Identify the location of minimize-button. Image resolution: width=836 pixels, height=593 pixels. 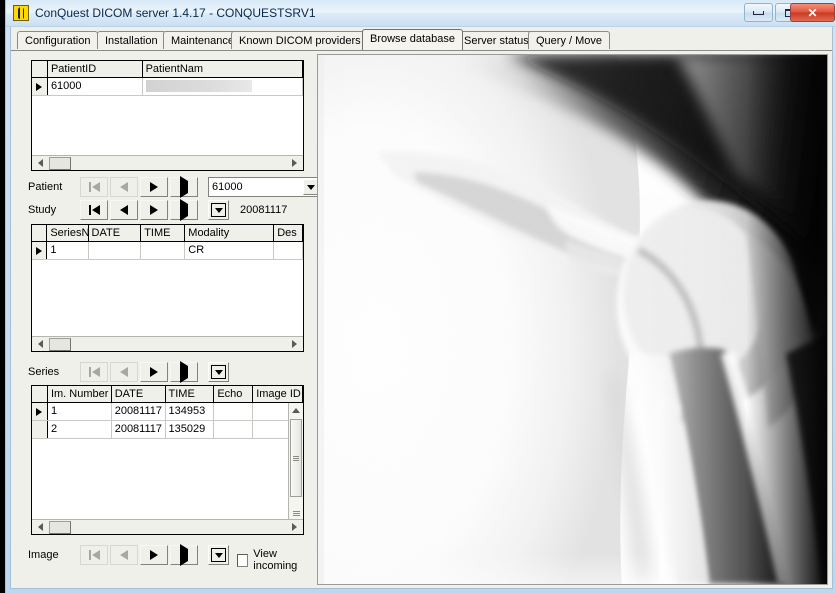
(758, 12).